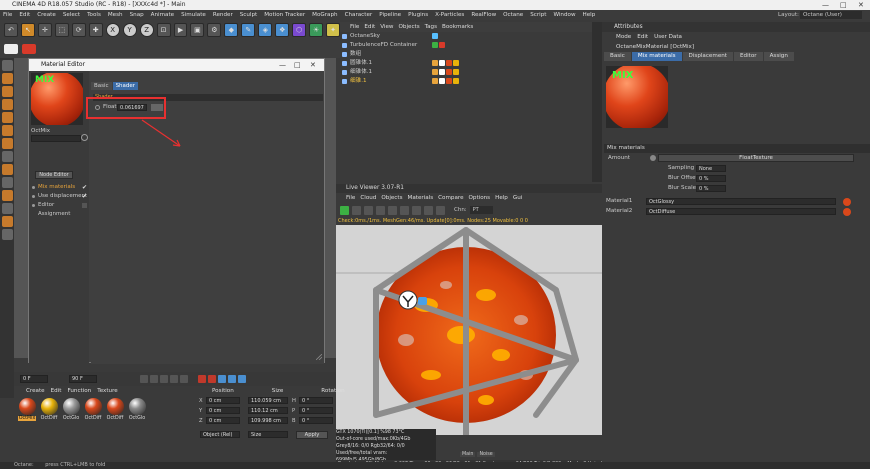 The width and height of the screenshot is (870, 469). What do you see at coordinates (193, 15) in the screenshot?
I see `menu-item: Simulate` at bounding box center [193, 15].